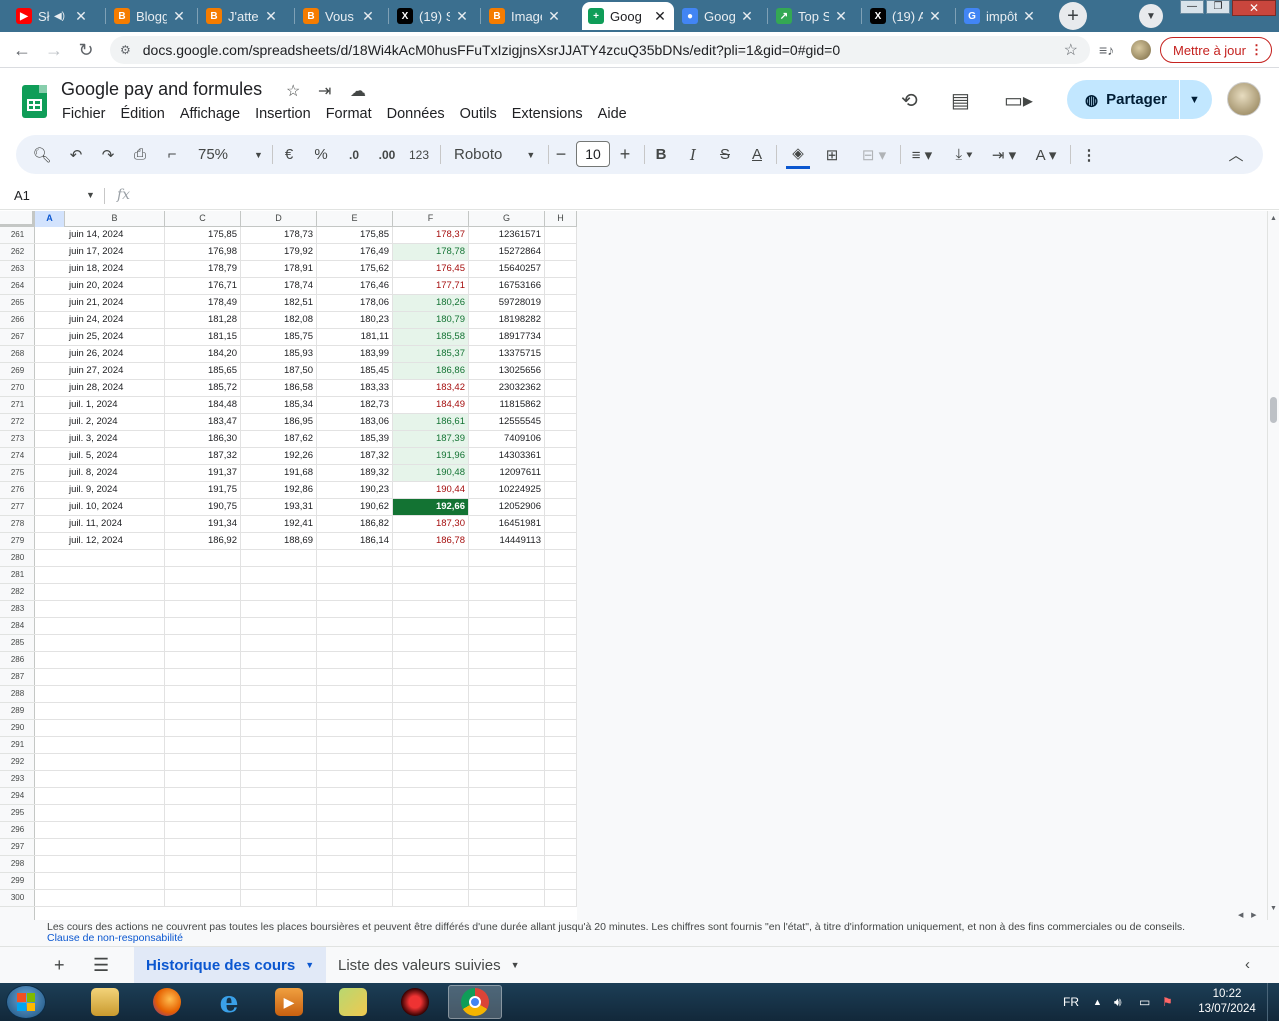  Describe the element at coordinates (17, 779) in the screenshot. I see `row-header: 293` at that location.